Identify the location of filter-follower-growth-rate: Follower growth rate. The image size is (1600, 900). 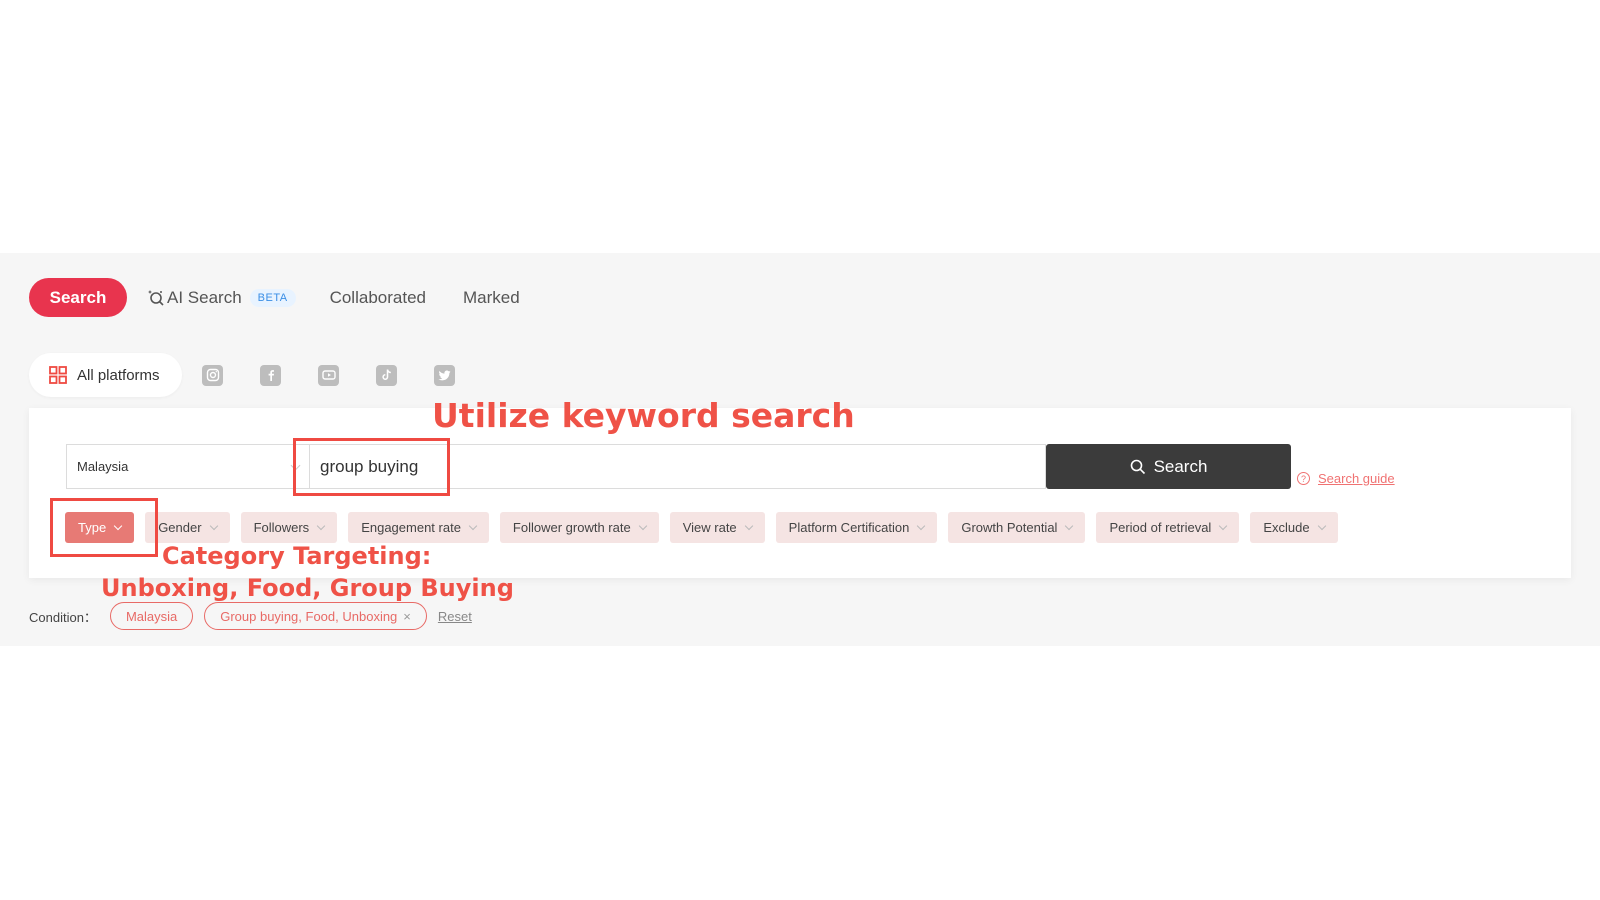
(579, 527).